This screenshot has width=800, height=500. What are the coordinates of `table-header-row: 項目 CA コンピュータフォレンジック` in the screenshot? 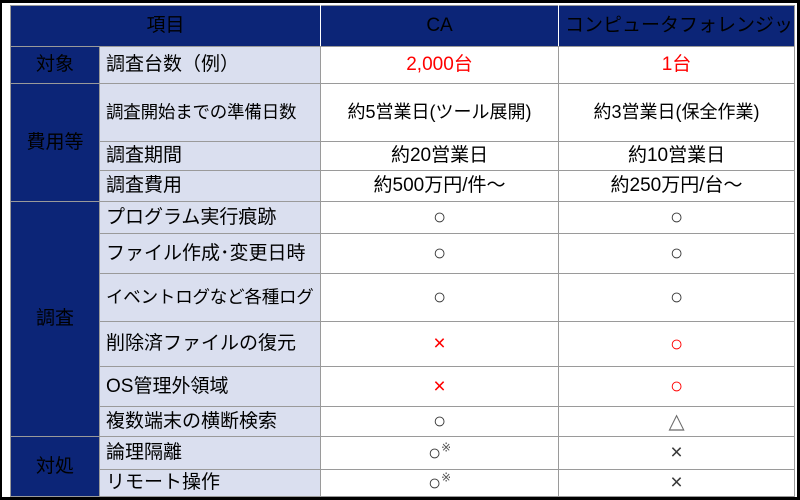 It's located at (402, 26).